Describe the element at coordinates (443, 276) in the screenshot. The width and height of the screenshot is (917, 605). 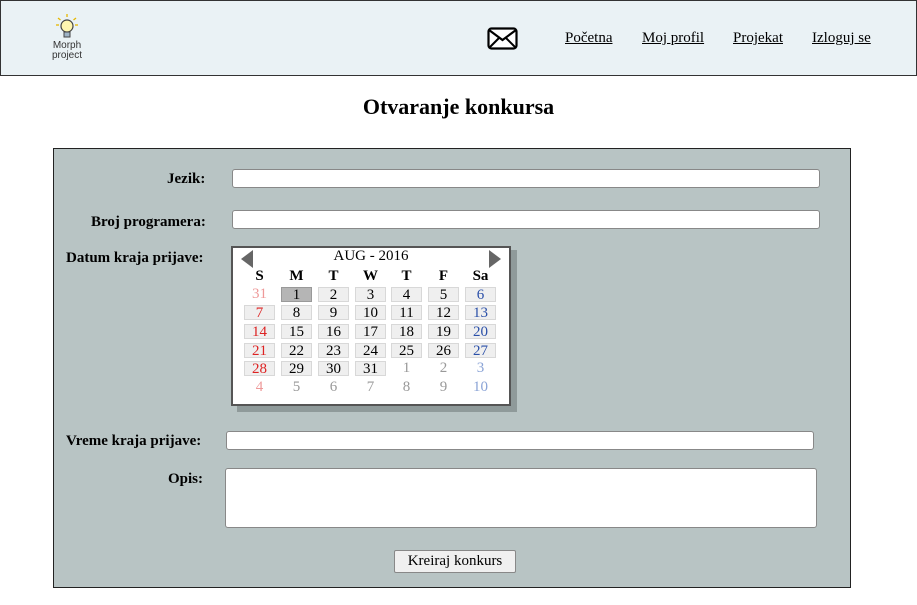
I see `weekday-header: F` at that location.